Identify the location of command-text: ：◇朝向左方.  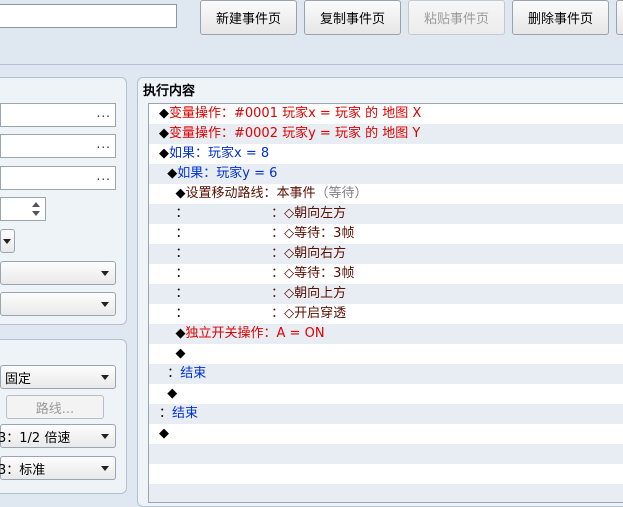
(267, 213).